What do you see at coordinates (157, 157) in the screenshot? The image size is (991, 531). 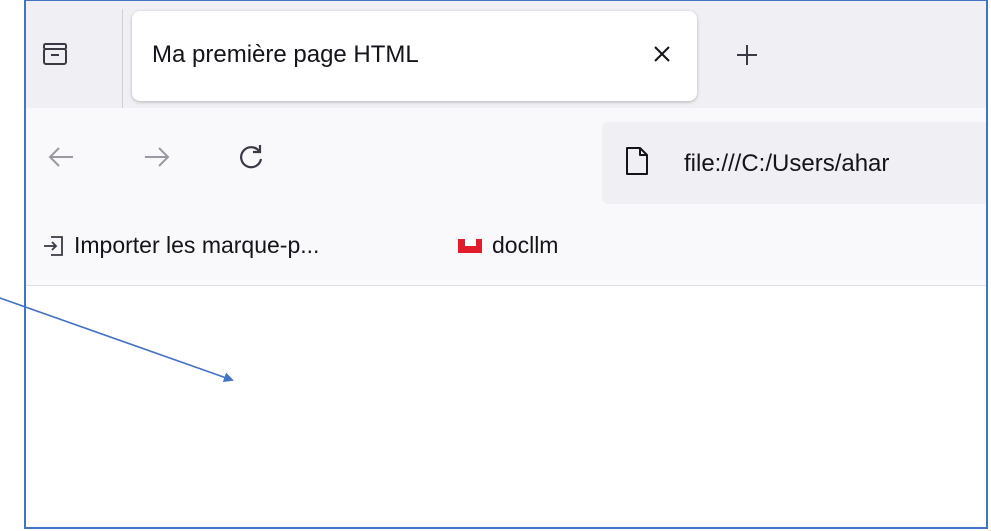 I see `forward-arrow-icon` at bounding box center [157, 157].